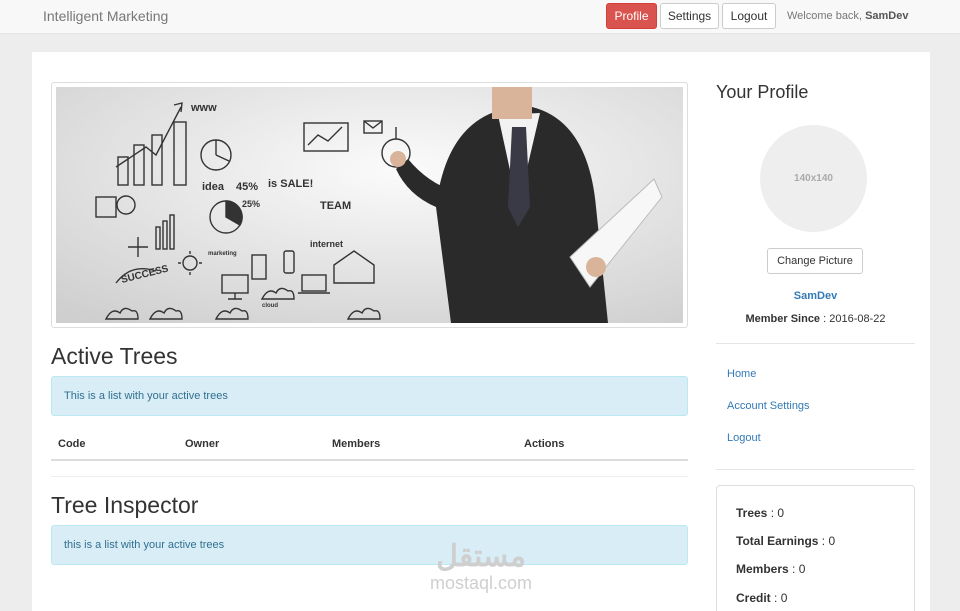  What do you see at coordinates (887, 16) in the screenshot?
I see `welcome-username: SamDev` at bounding box center [887, 16].